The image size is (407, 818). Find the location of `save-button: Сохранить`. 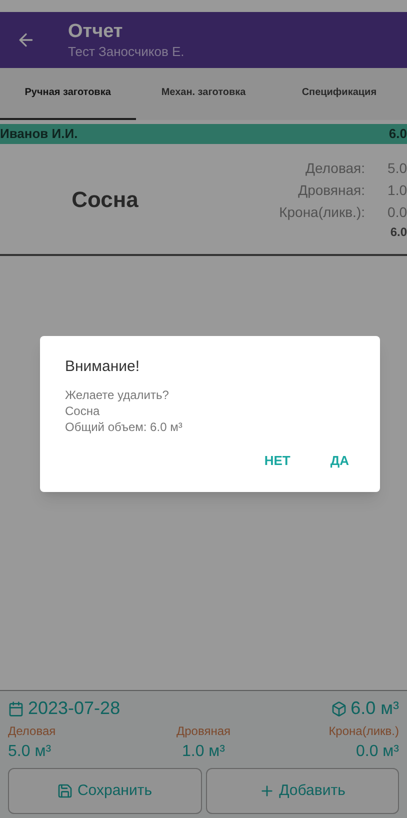

save-button: Сохранить is located at coordinates (105, 791).